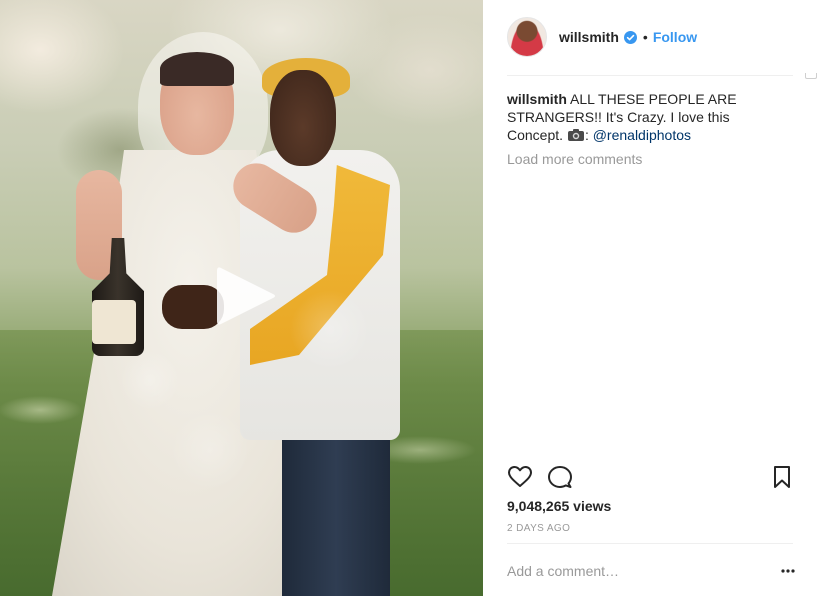  I want to click on views-count: 9,048,265 views, so click(559, 506).